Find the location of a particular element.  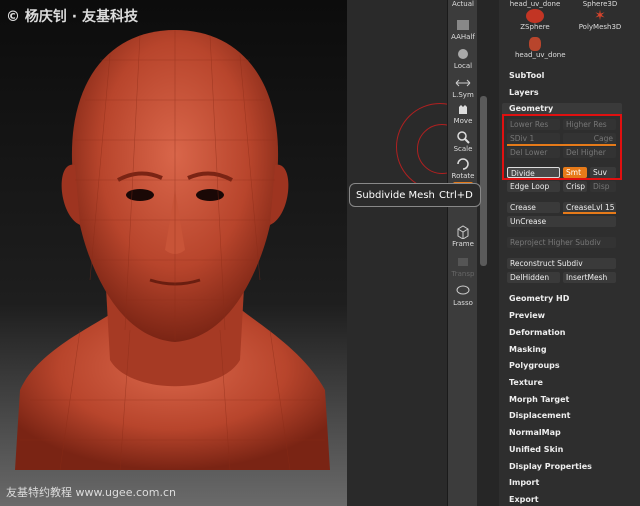

scale-label: Scale is located at coordinates (463, 149).